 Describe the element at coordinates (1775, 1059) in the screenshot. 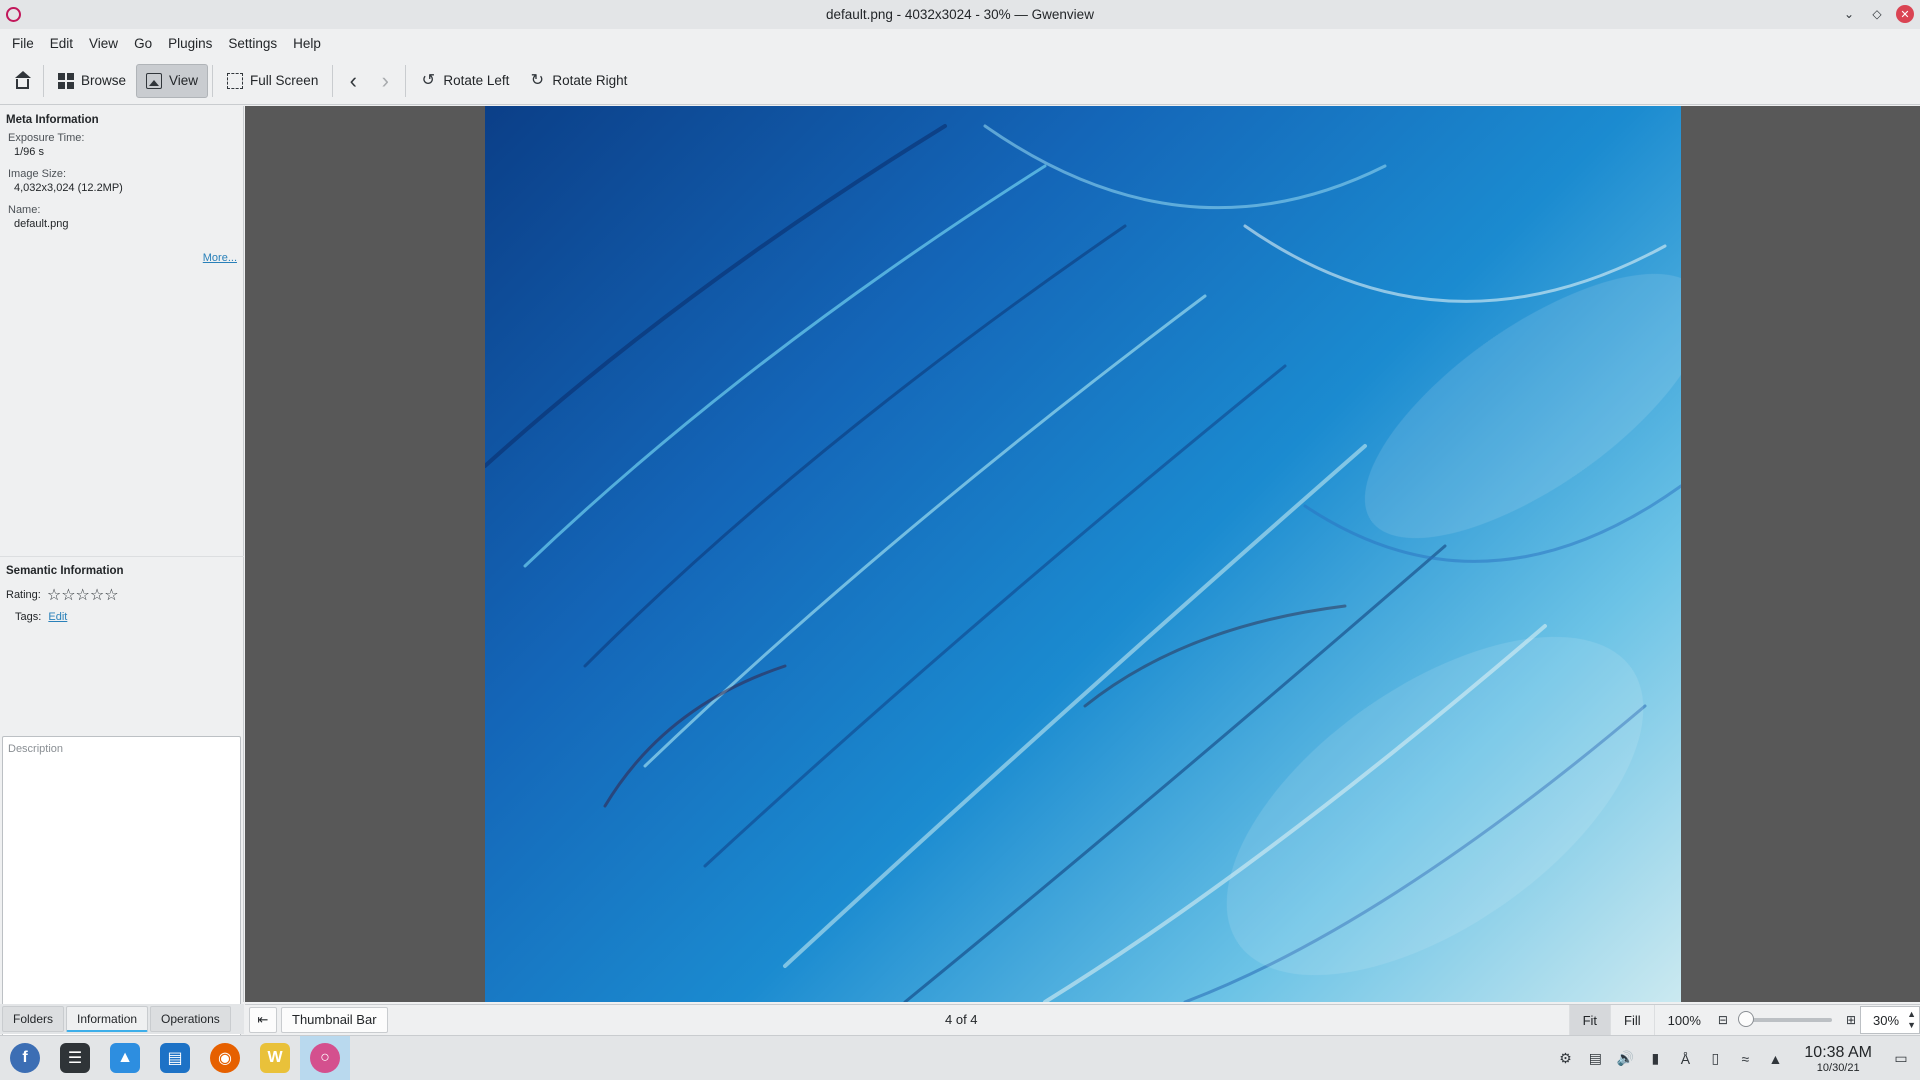

I see `expand-tray-icon: ▲` at that location.